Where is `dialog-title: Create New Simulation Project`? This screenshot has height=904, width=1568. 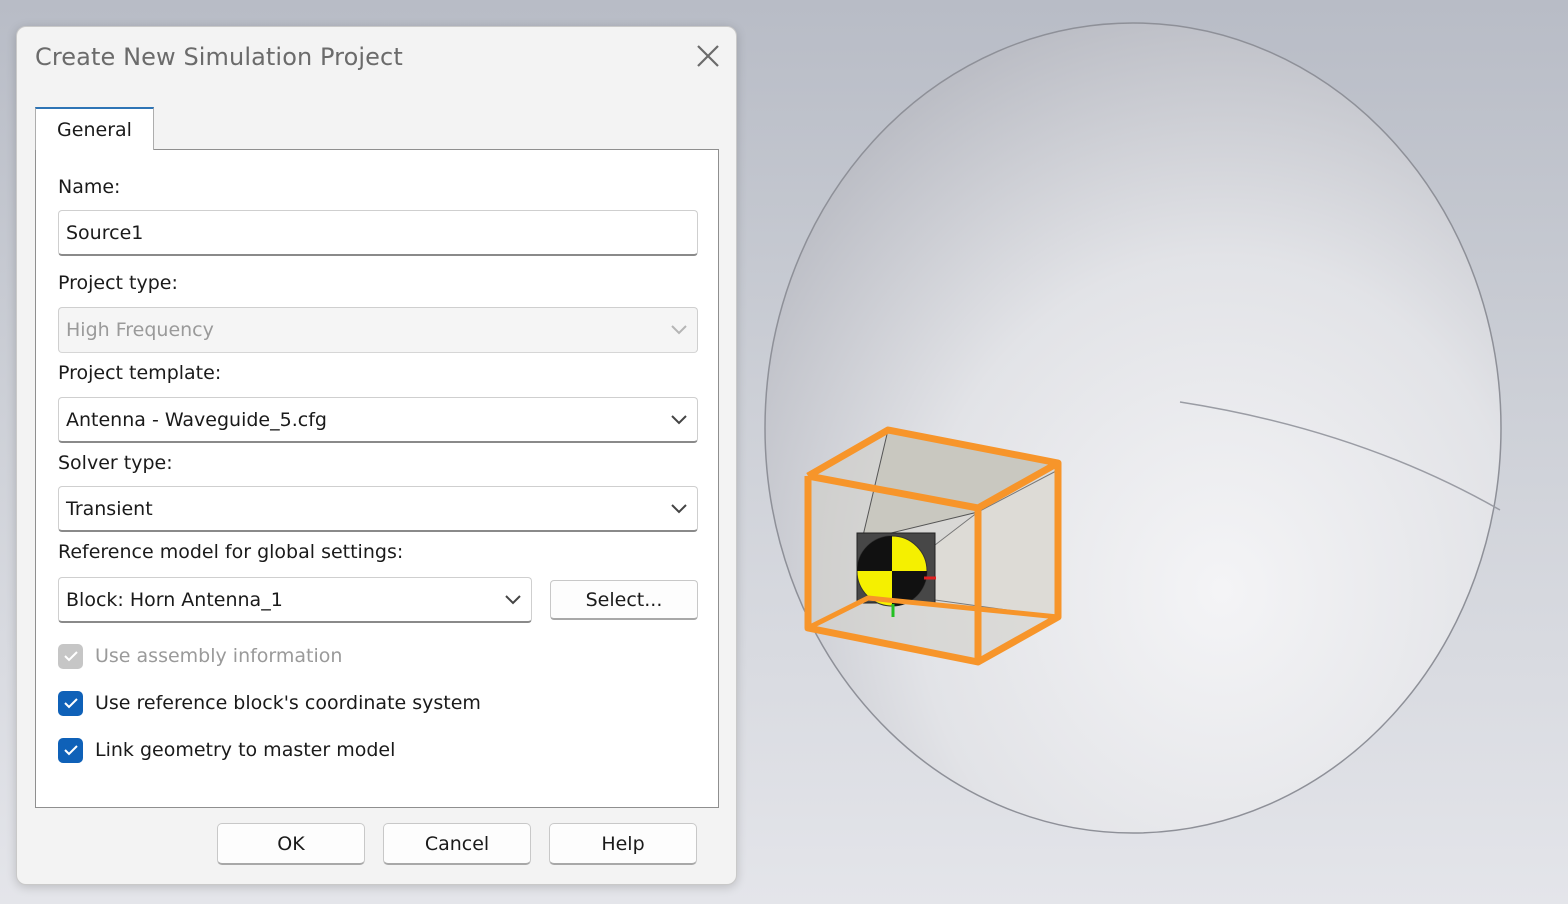 dialog-title: Create New Simulation Project is located at coordinates (219, 57).